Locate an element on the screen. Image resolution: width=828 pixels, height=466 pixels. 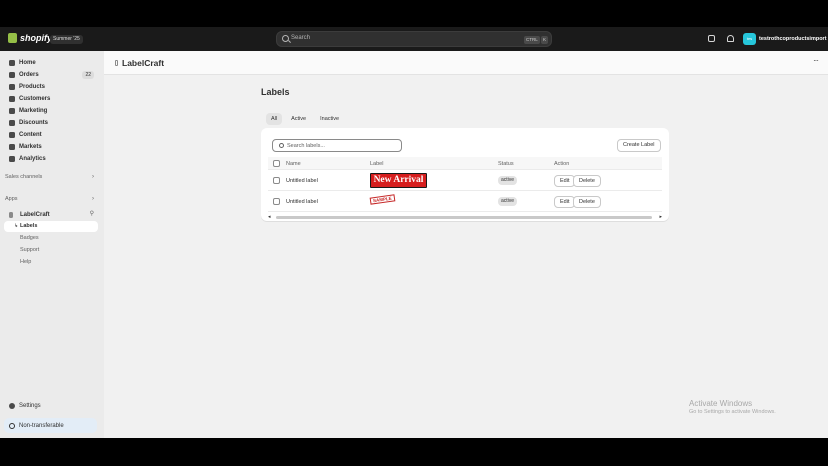
nav-home: Home is located at coordinates (51, 62).